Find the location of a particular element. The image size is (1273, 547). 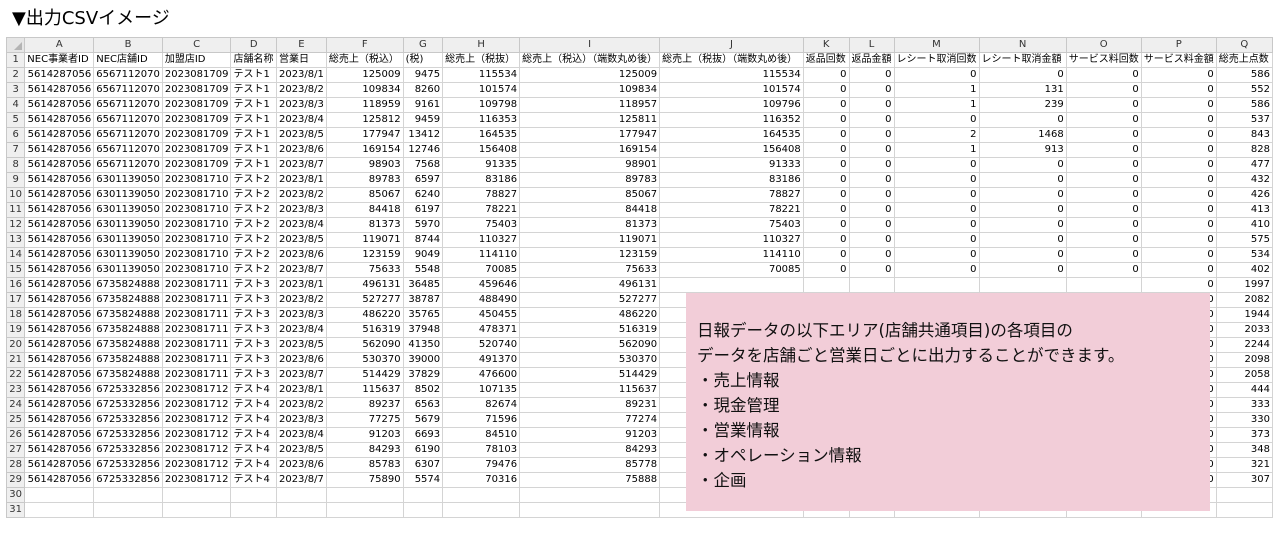

table-cell: 85783 is located at coordinates (364, 465).